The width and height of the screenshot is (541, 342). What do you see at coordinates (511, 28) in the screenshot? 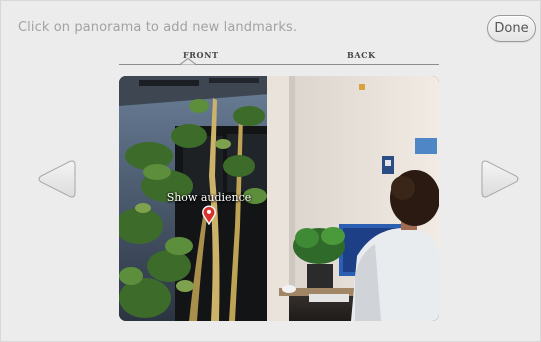
I see `done-button: Done` at bounding box center [511, 28].